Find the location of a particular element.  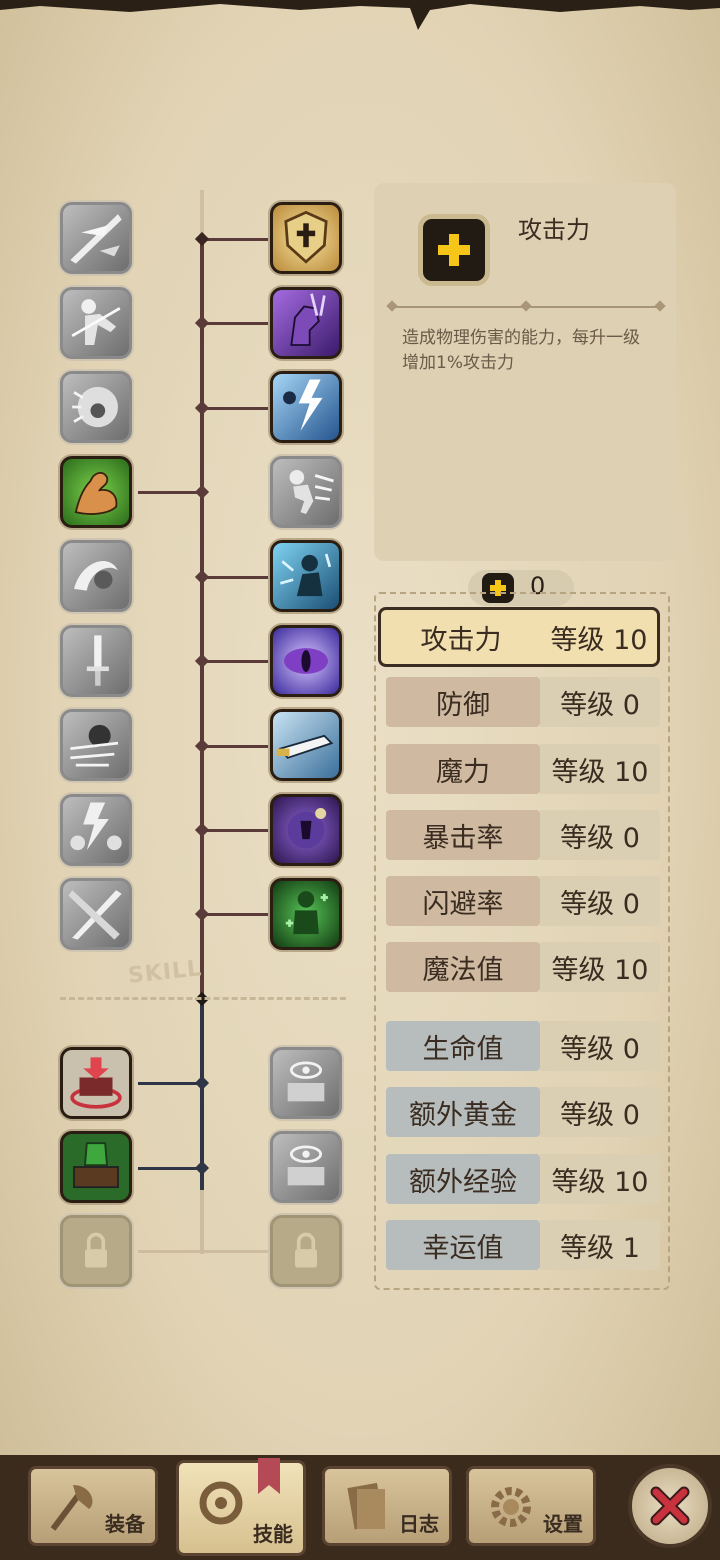

swirl-skill-icon is located at coordinates (96, 576).